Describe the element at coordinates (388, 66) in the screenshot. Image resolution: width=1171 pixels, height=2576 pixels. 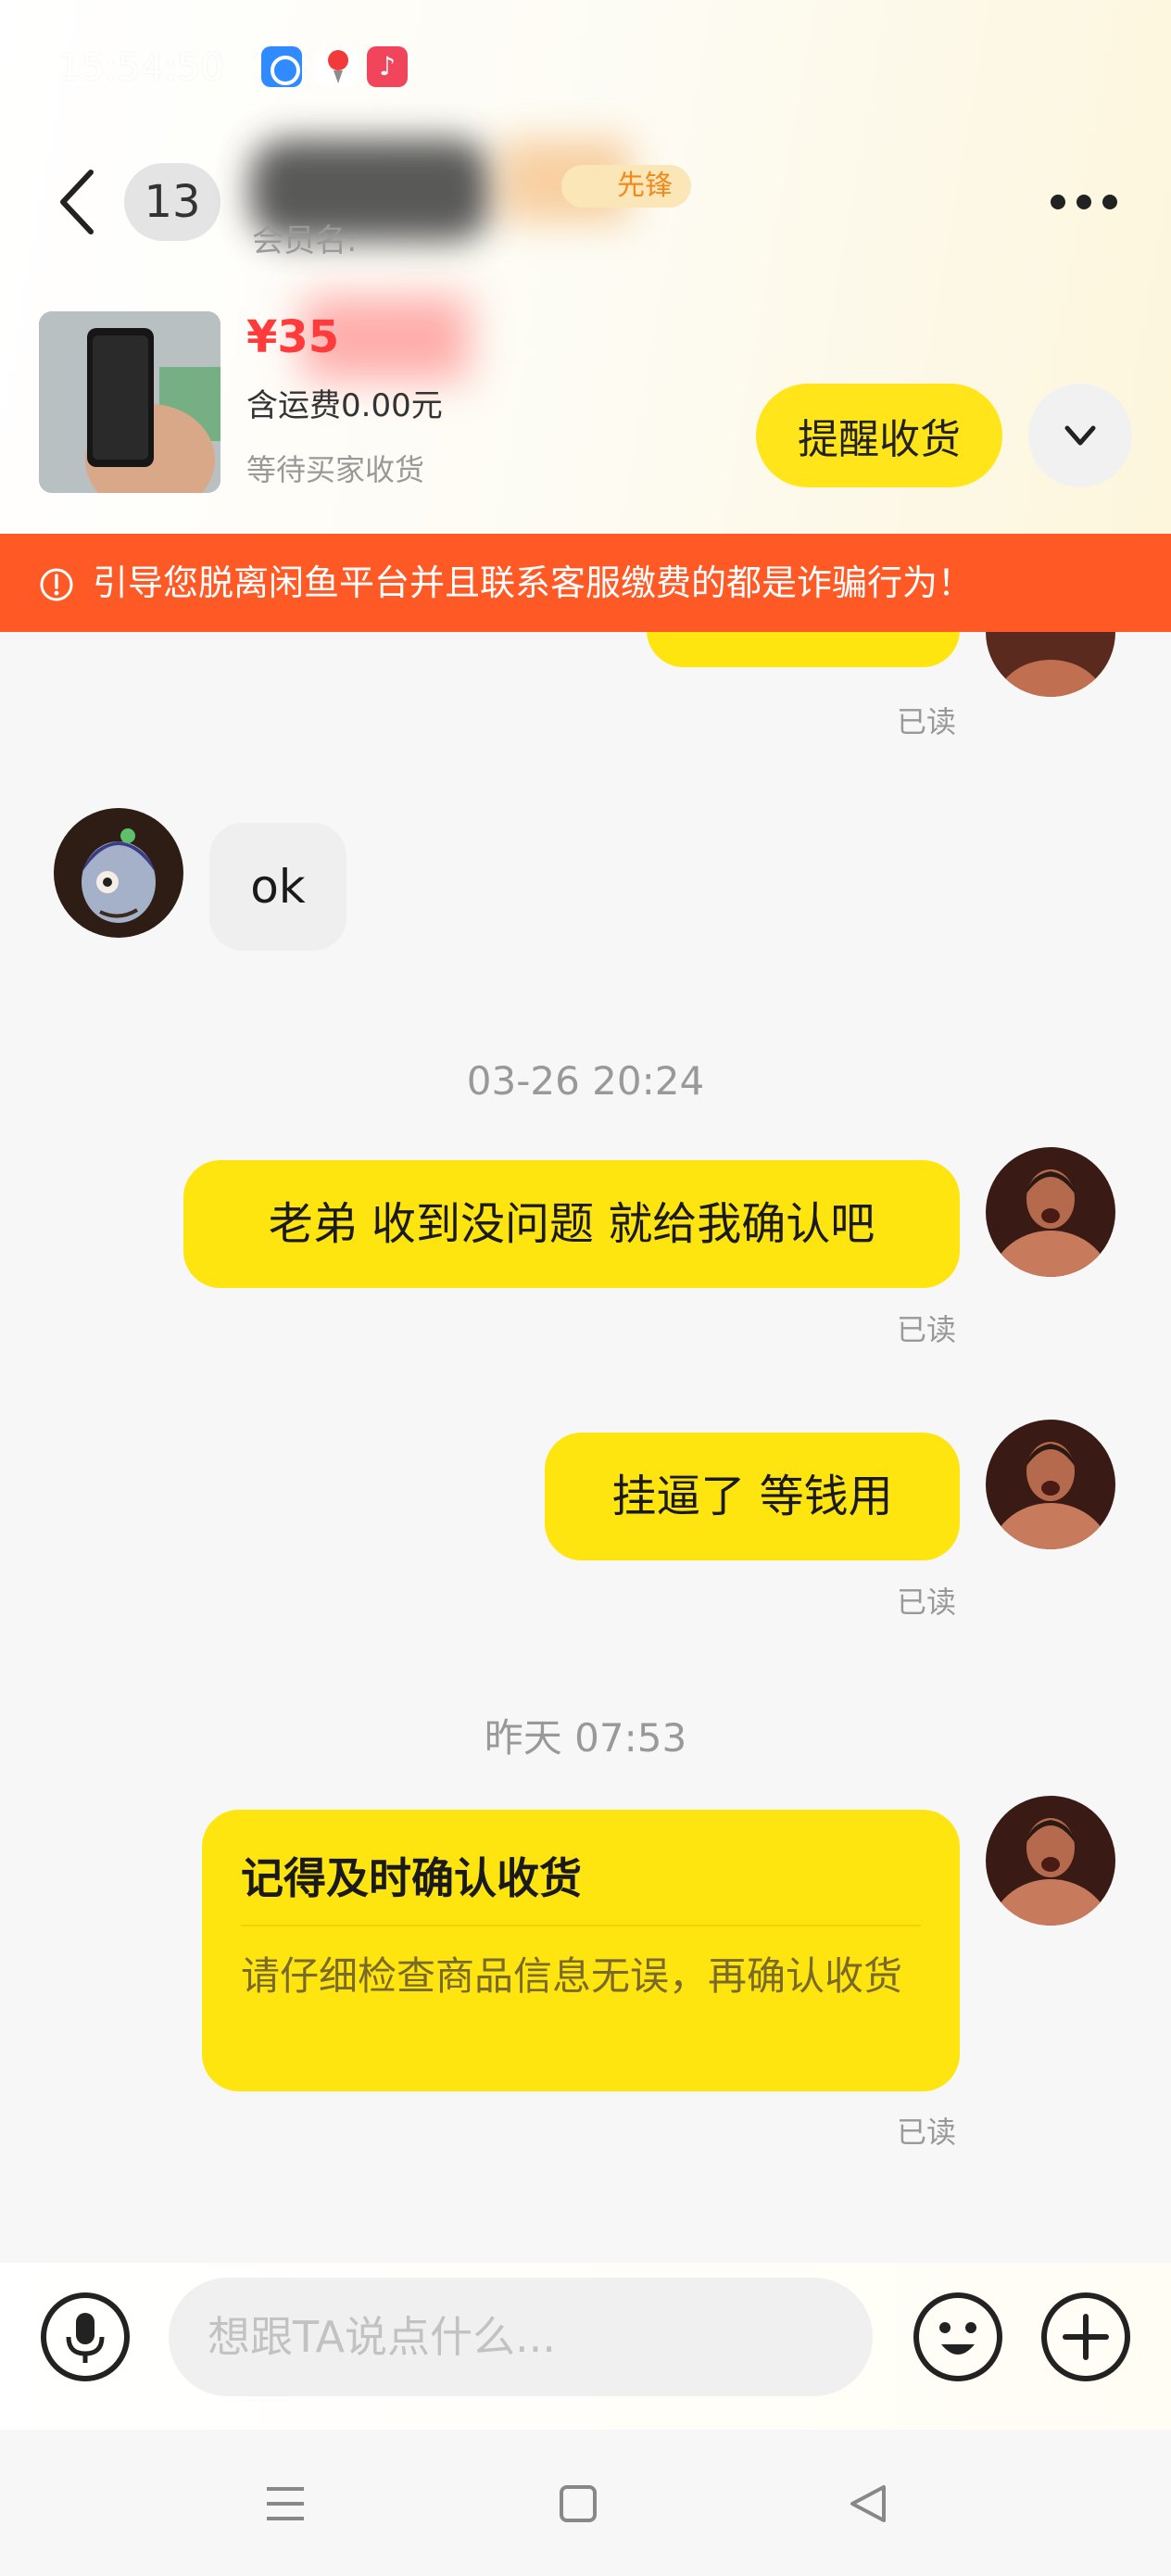
I see `music-app-icon` at that location.